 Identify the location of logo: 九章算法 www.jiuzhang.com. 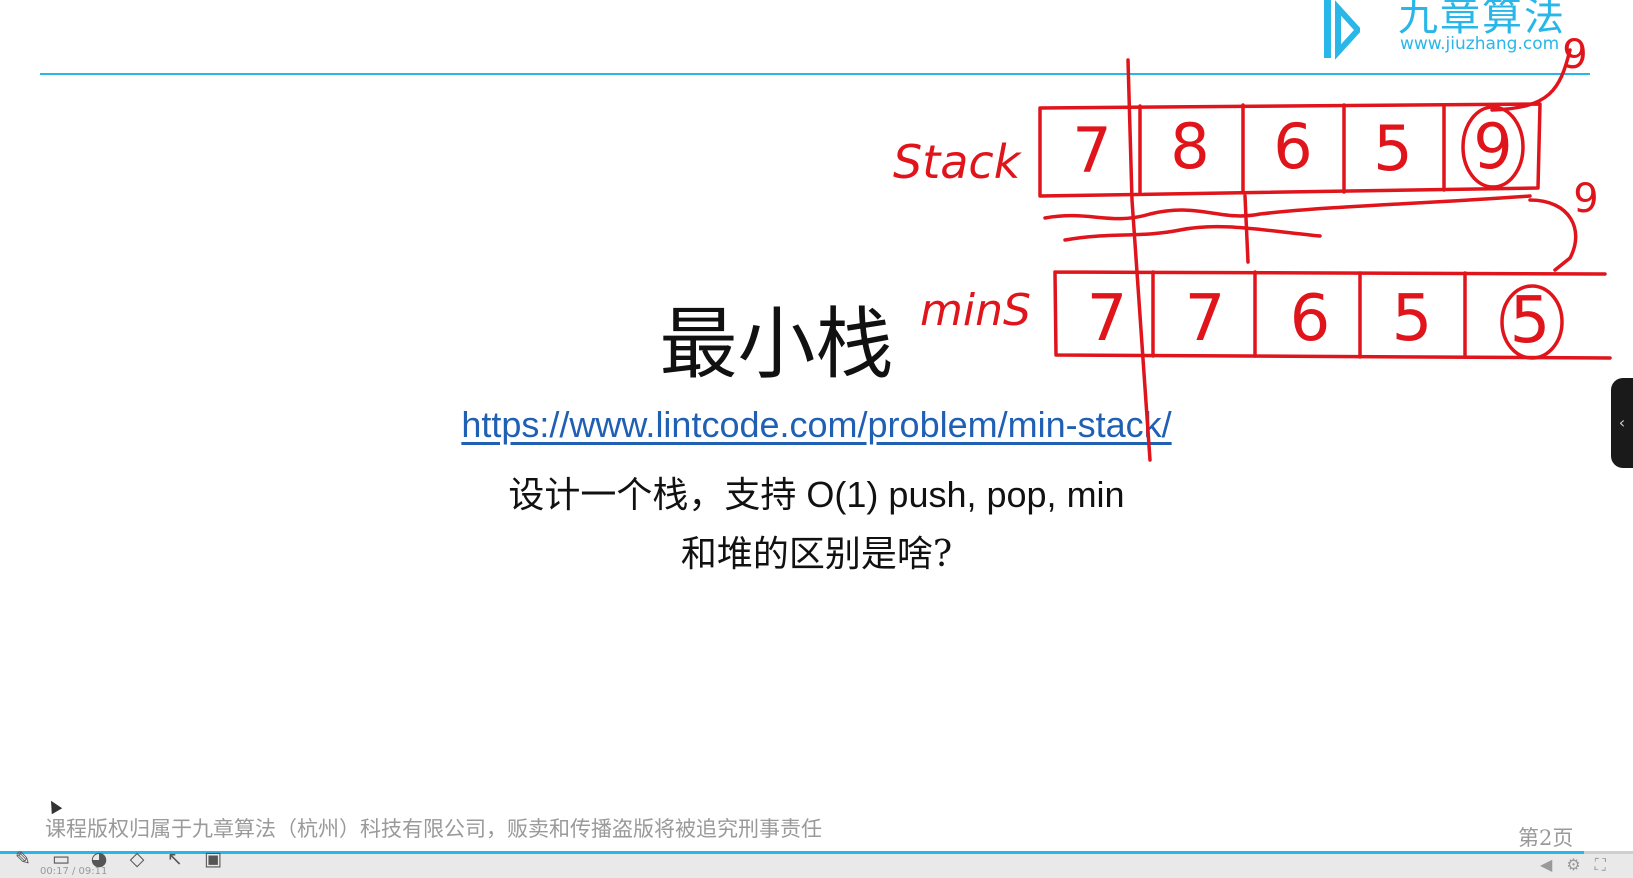
(1465, 31).